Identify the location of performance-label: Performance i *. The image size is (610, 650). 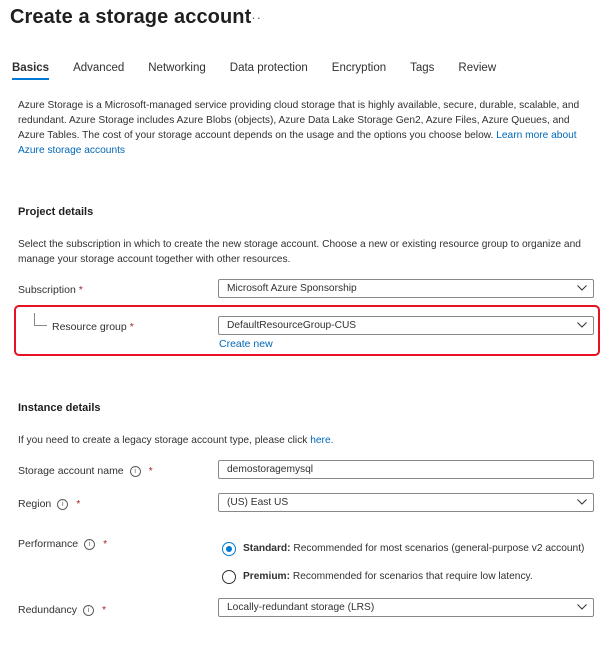
(62, 544).